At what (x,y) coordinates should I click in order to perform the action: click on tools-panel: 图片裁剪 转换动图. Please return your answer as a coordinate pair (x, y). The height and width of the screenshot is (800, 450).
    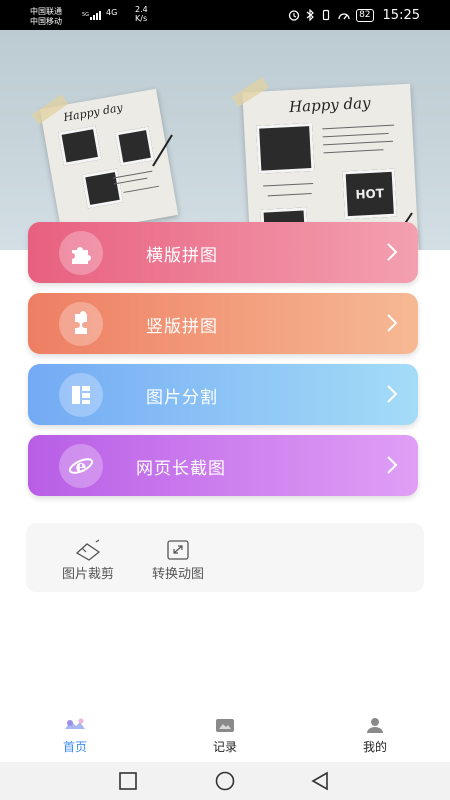
    Looking at the image, I should click on (225, 557).